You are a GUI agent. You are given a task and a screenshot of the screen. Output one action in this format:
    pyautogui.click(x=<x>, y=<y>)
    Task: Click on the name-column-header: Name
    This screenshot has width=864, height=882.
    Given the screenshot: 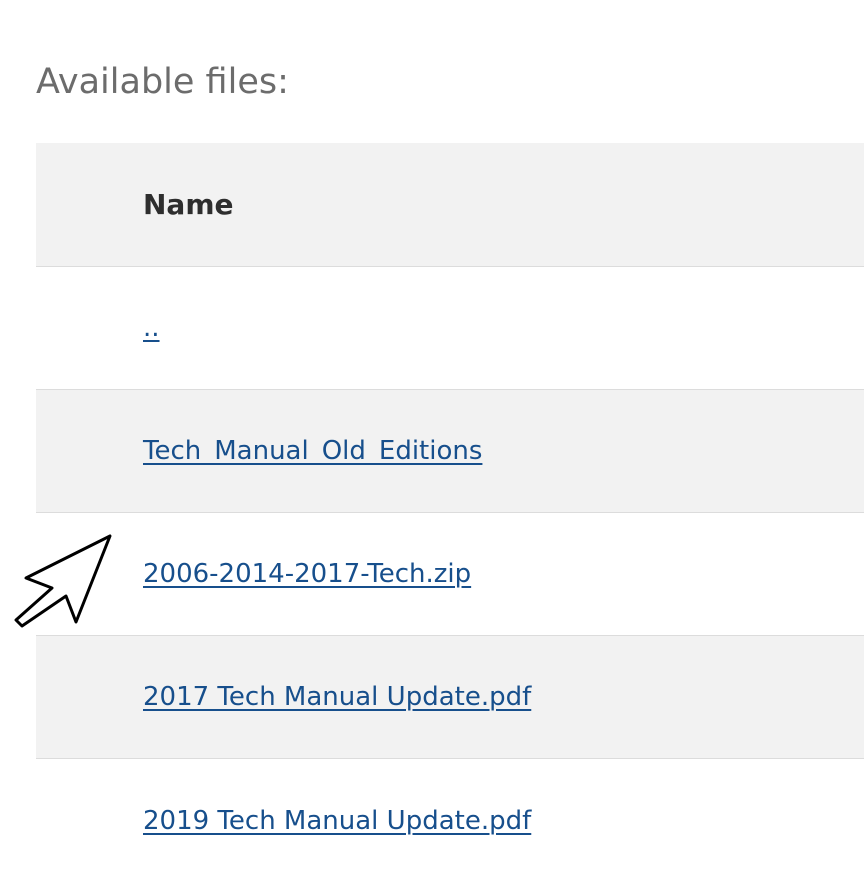 What is the action you would take?
    pyautogui.click(x=188, y=204)
    